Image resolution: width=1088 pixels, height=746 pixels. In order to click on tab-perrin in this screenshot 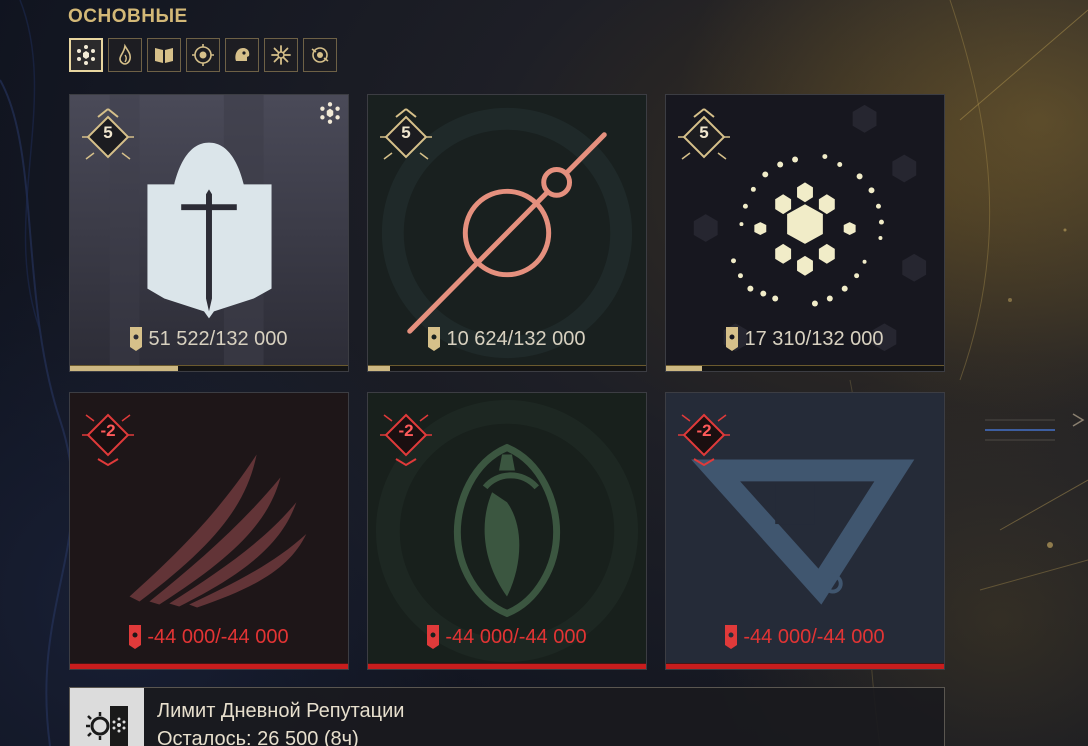, I will do `click(242, 55)`.